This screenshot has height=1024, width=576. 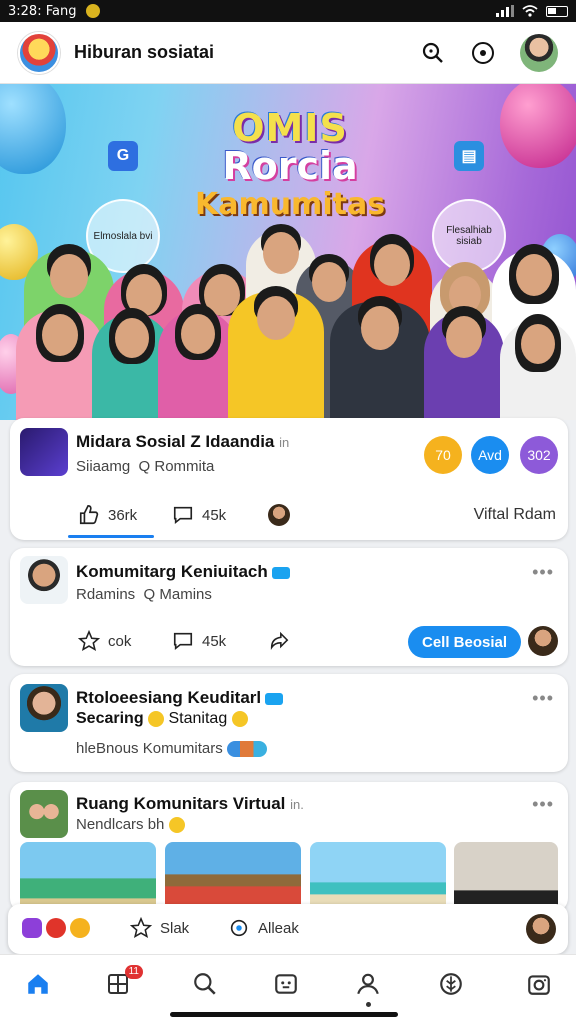 I want to click on nav-community, so click(x=451, y=984).